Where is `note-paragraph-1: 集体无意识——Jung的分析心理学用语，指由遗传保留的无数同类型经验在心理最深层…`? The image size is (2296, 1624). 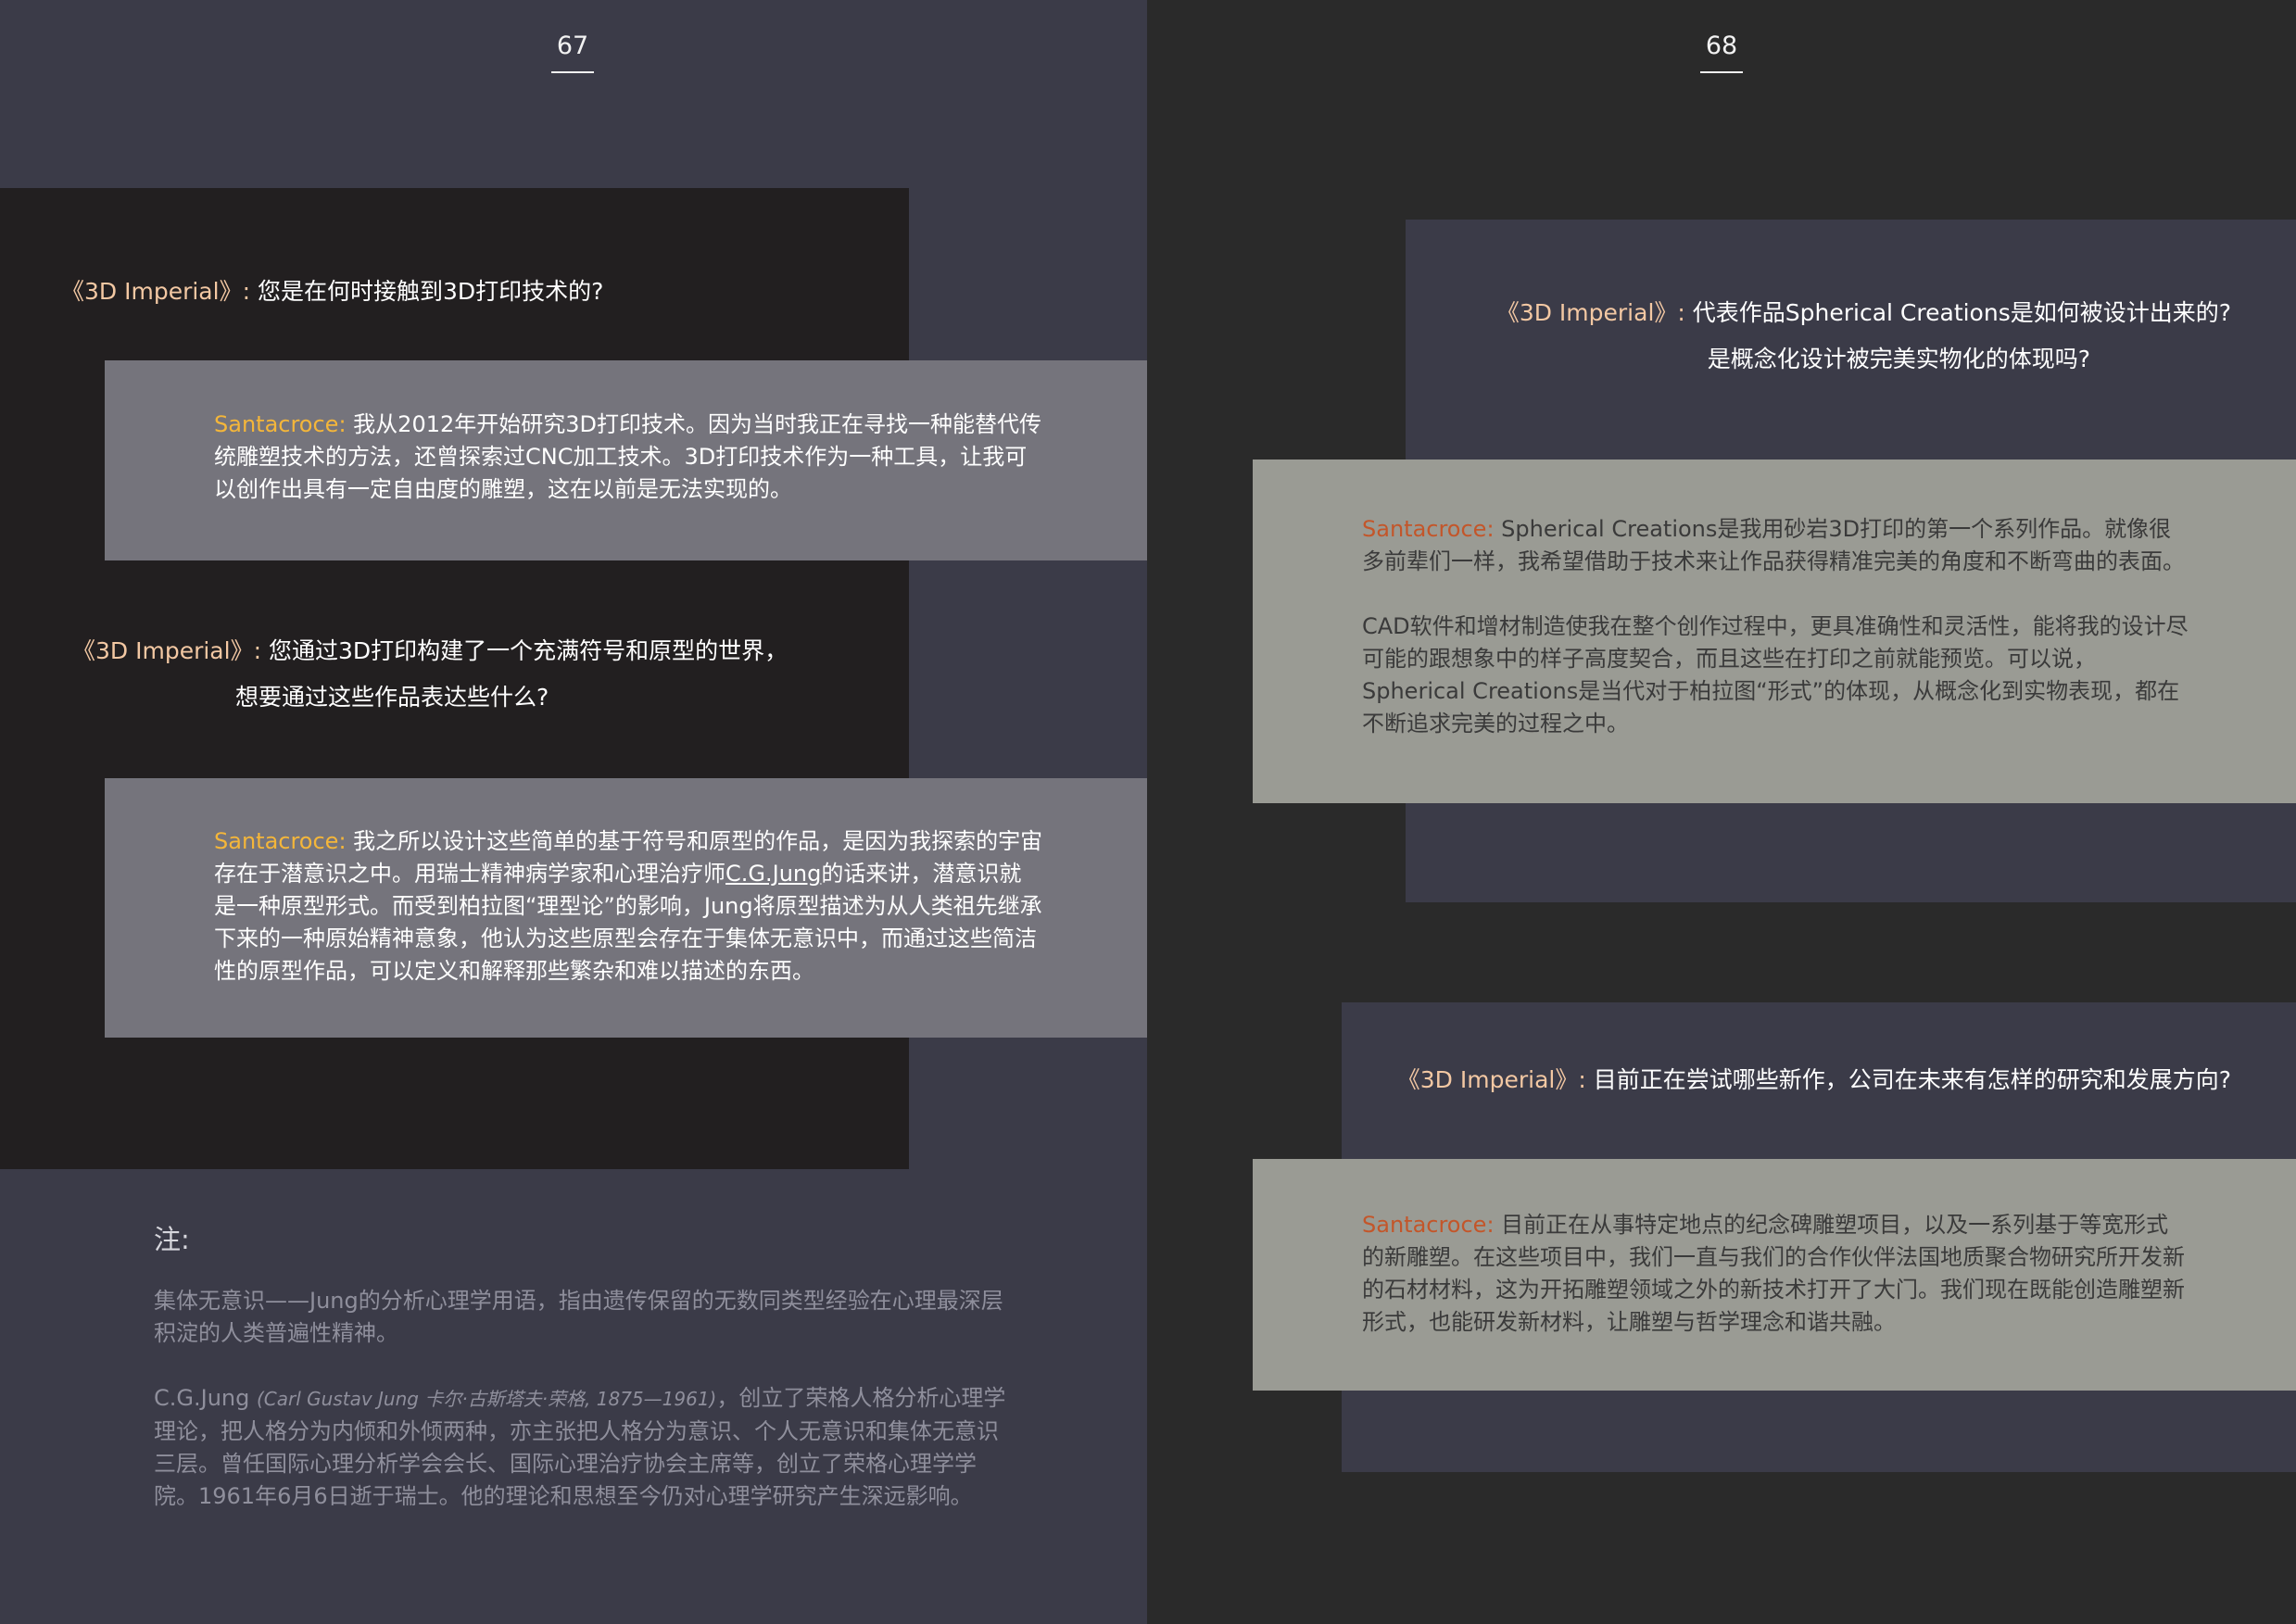
note-paragraph-1: 集体无意识——Jung的分析心理学用语，指由遗传保留的无数同类型经验在心理最深层… is located at coordinates (578, 1317).